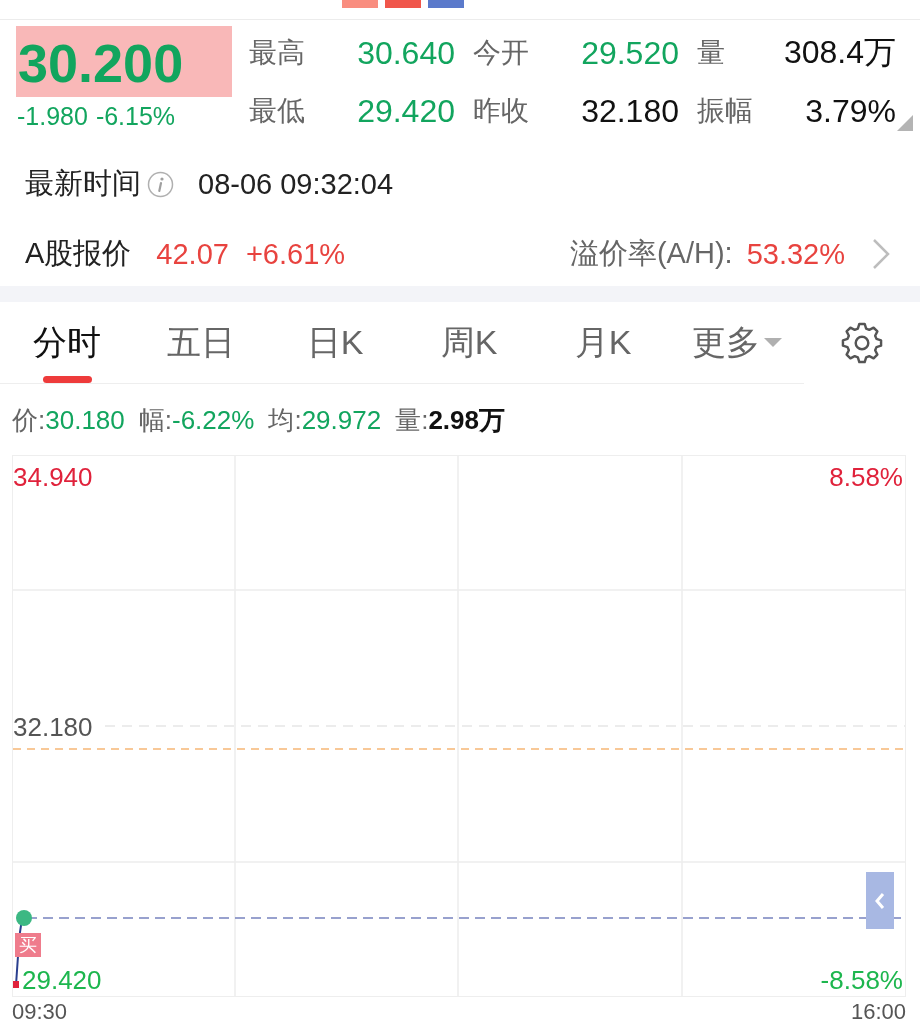  Describe the element at coordinates (295, 254) in the screenshot. I see `a-share-change: +6.61%` at that location.